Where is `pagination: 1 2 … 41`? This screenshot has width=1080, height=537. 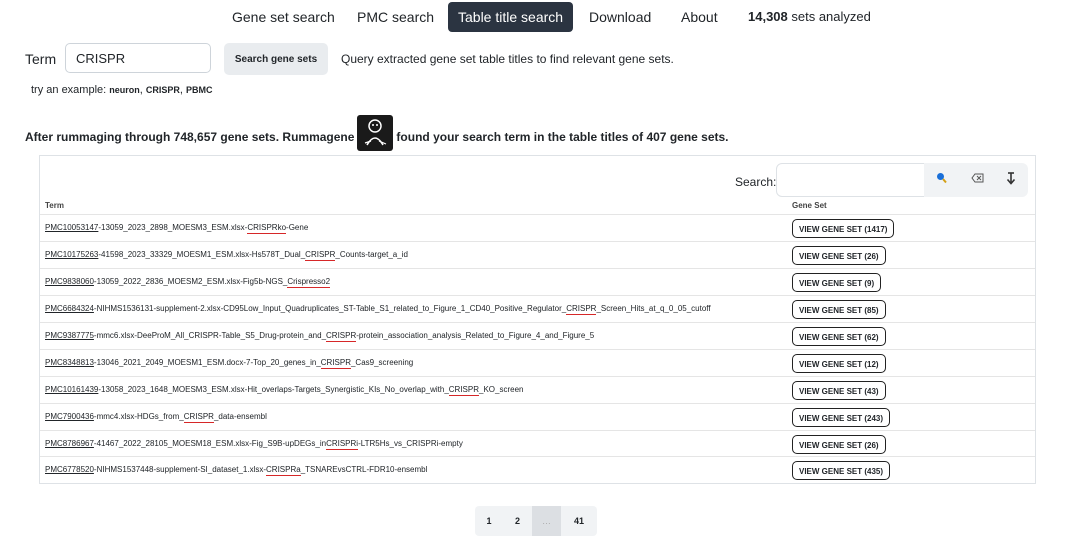
pagination: 1 2 … 41 is located at coordinates (536, 521).